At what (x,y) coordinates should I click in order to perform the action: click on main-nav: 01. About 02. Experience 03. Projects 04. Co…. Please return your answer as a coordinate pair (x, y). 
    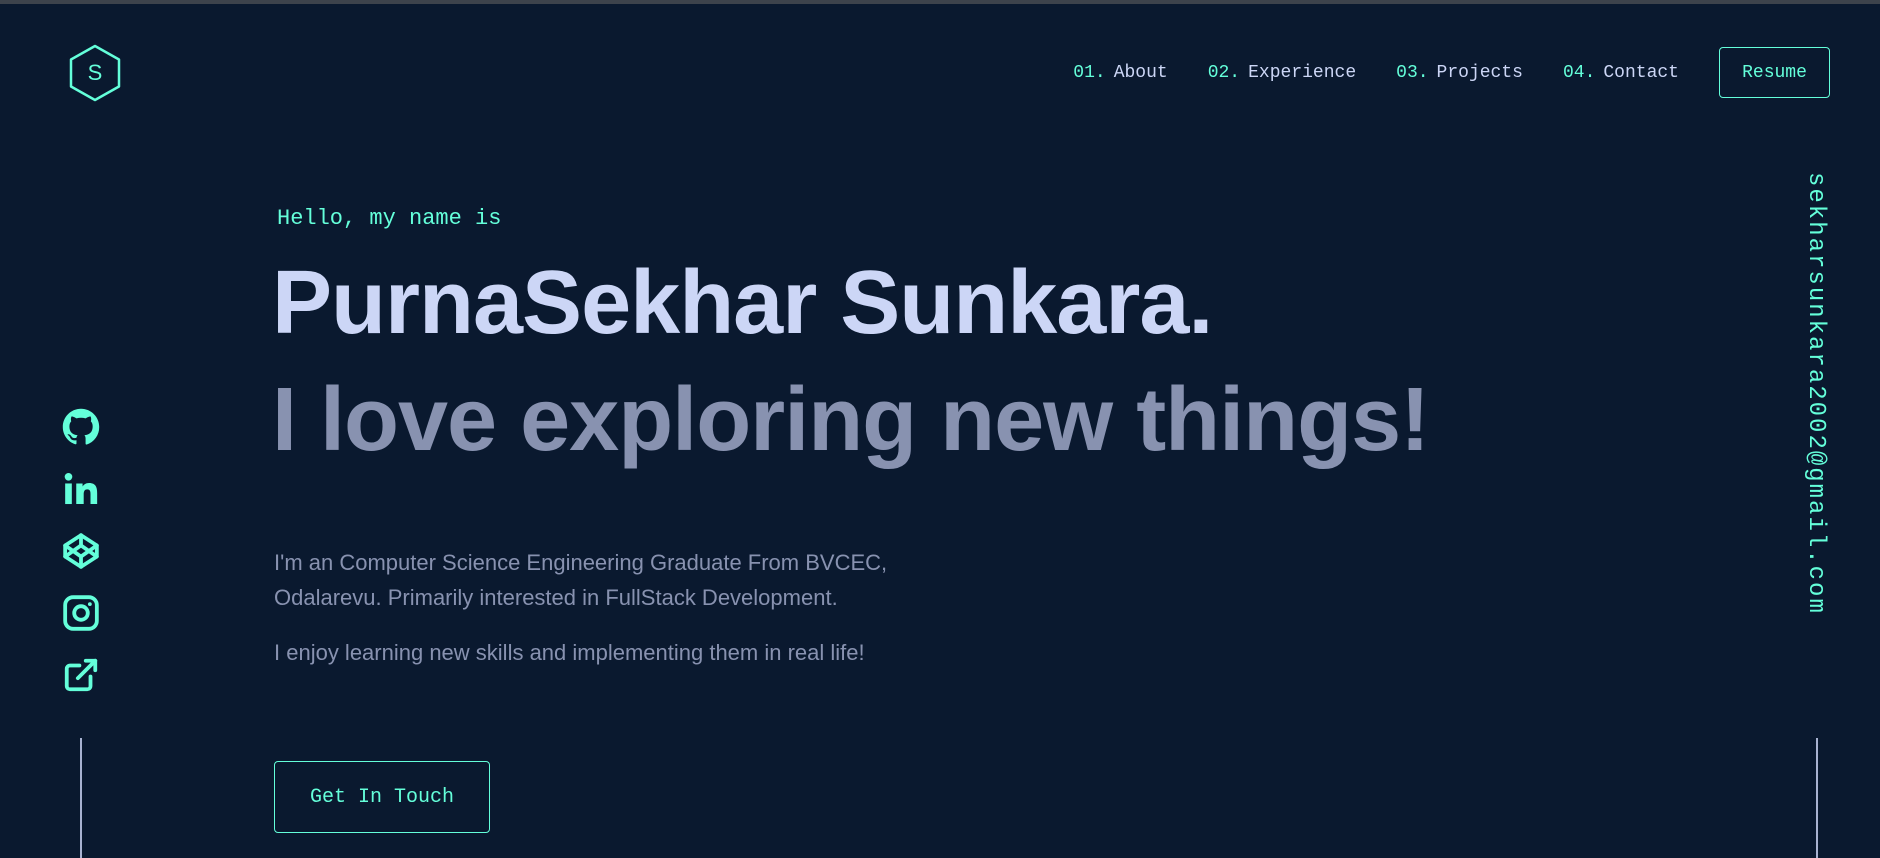
    Looking at the image, I should click on (1451, 72).